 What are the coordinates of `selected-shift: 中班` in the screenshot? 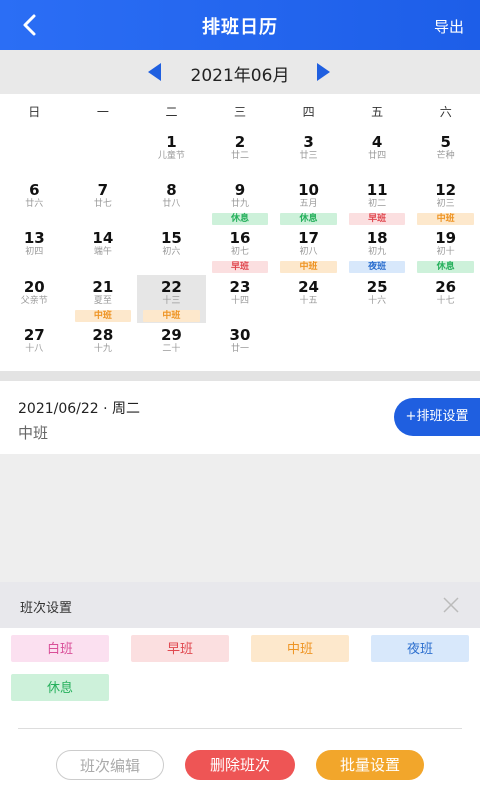 It's located at (33, 433).